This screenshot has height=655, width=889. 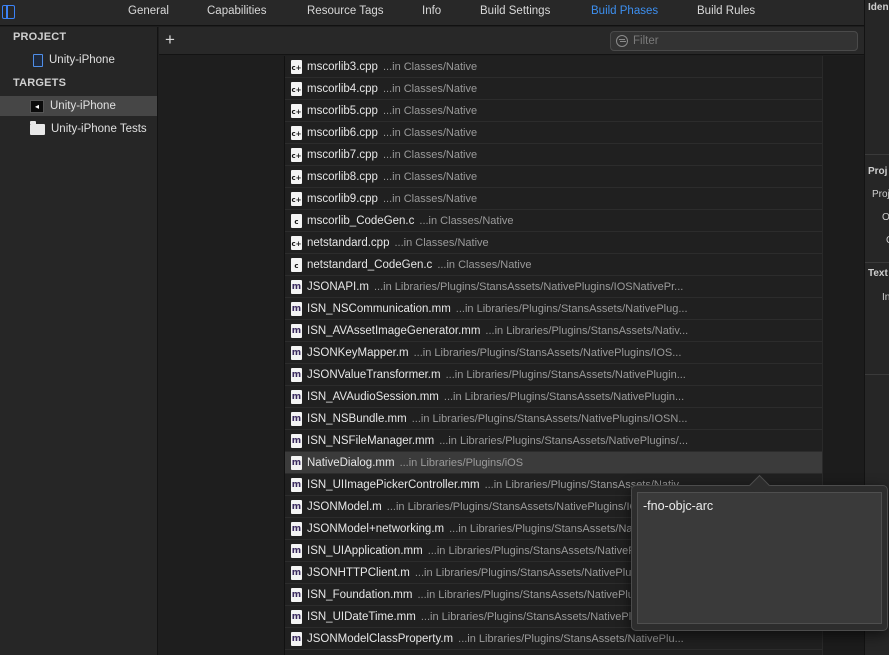 What do you see at coordinates (431, 11) in the screenshot?
I see `tab-info: Info` at bounding box center [431, 11].